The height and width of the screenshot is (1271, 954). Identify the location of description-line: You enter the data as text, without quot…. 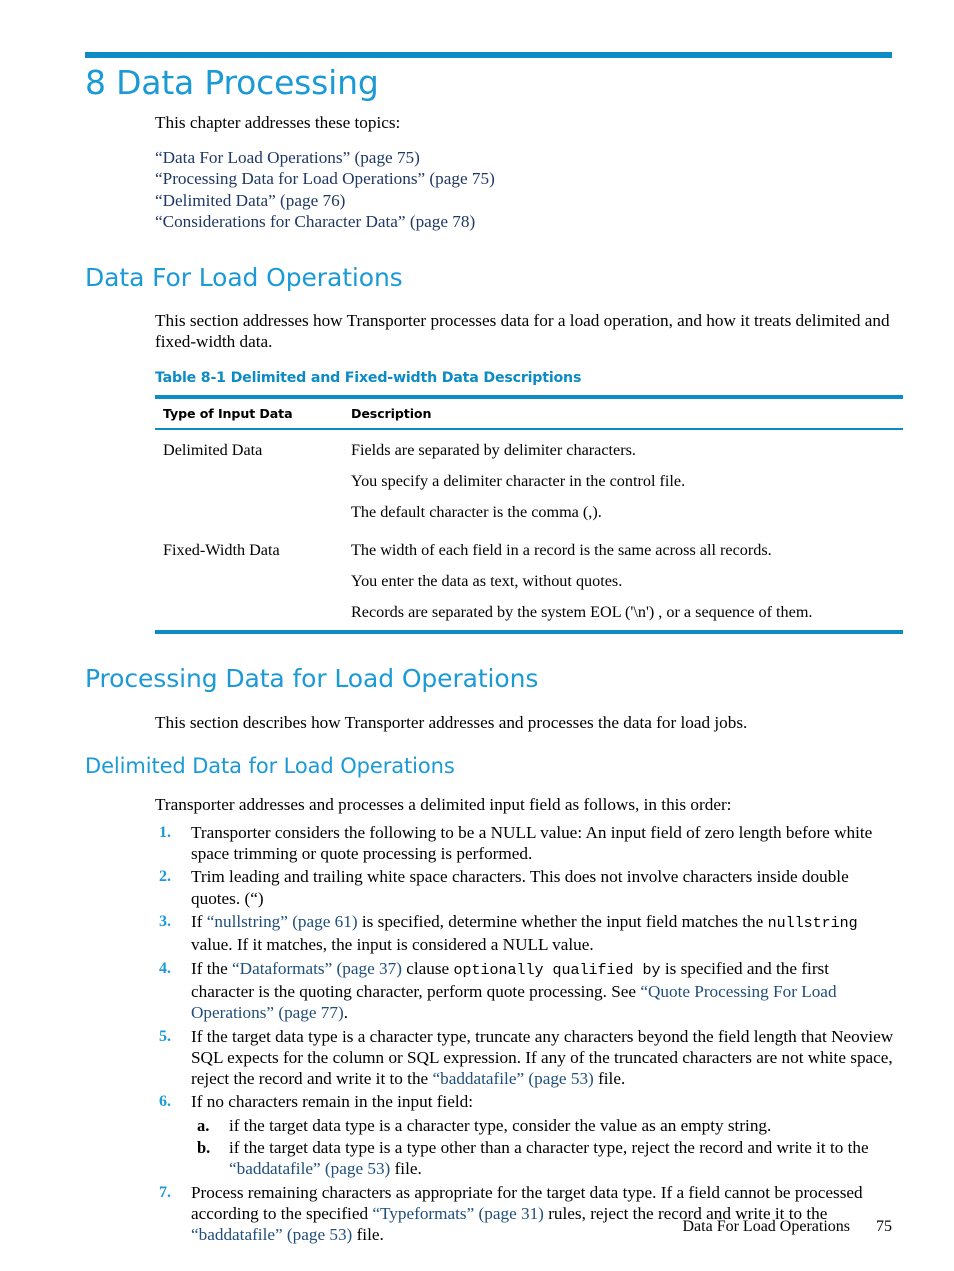
(487, 580).